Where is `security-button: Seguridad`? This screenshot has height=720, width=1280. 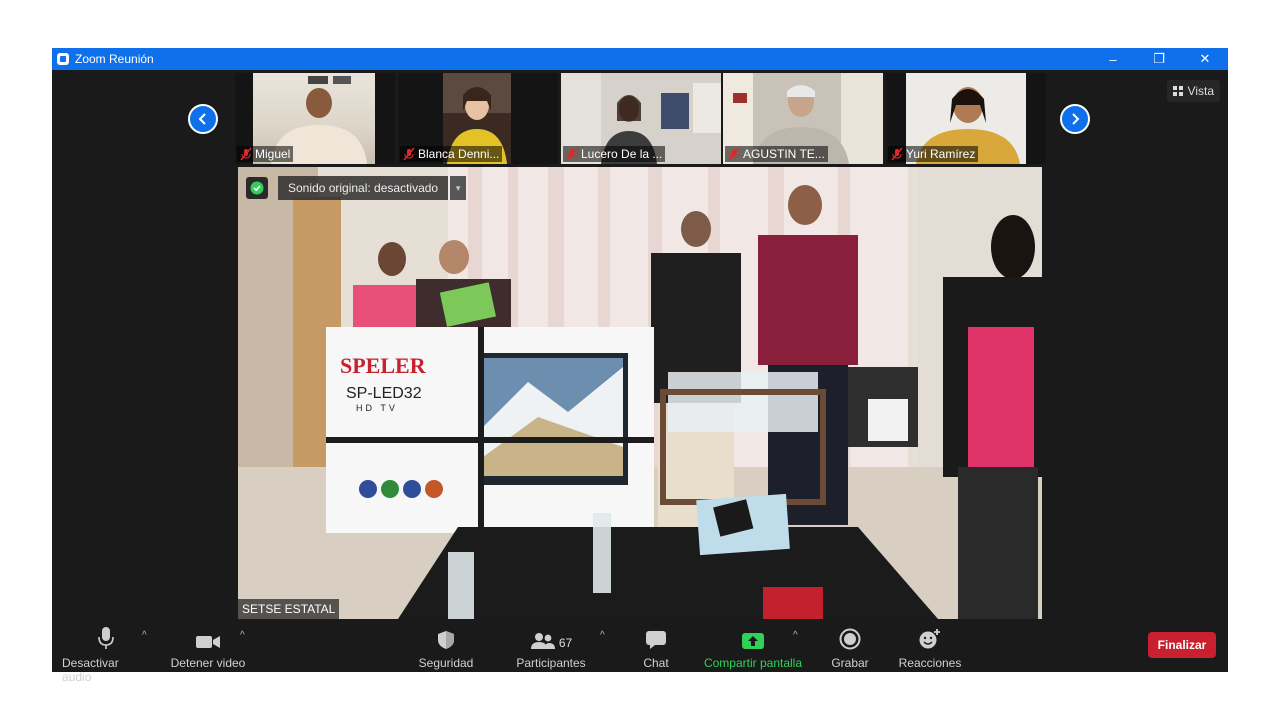
security-button: Seguridad is located at coordinates (446, 647).